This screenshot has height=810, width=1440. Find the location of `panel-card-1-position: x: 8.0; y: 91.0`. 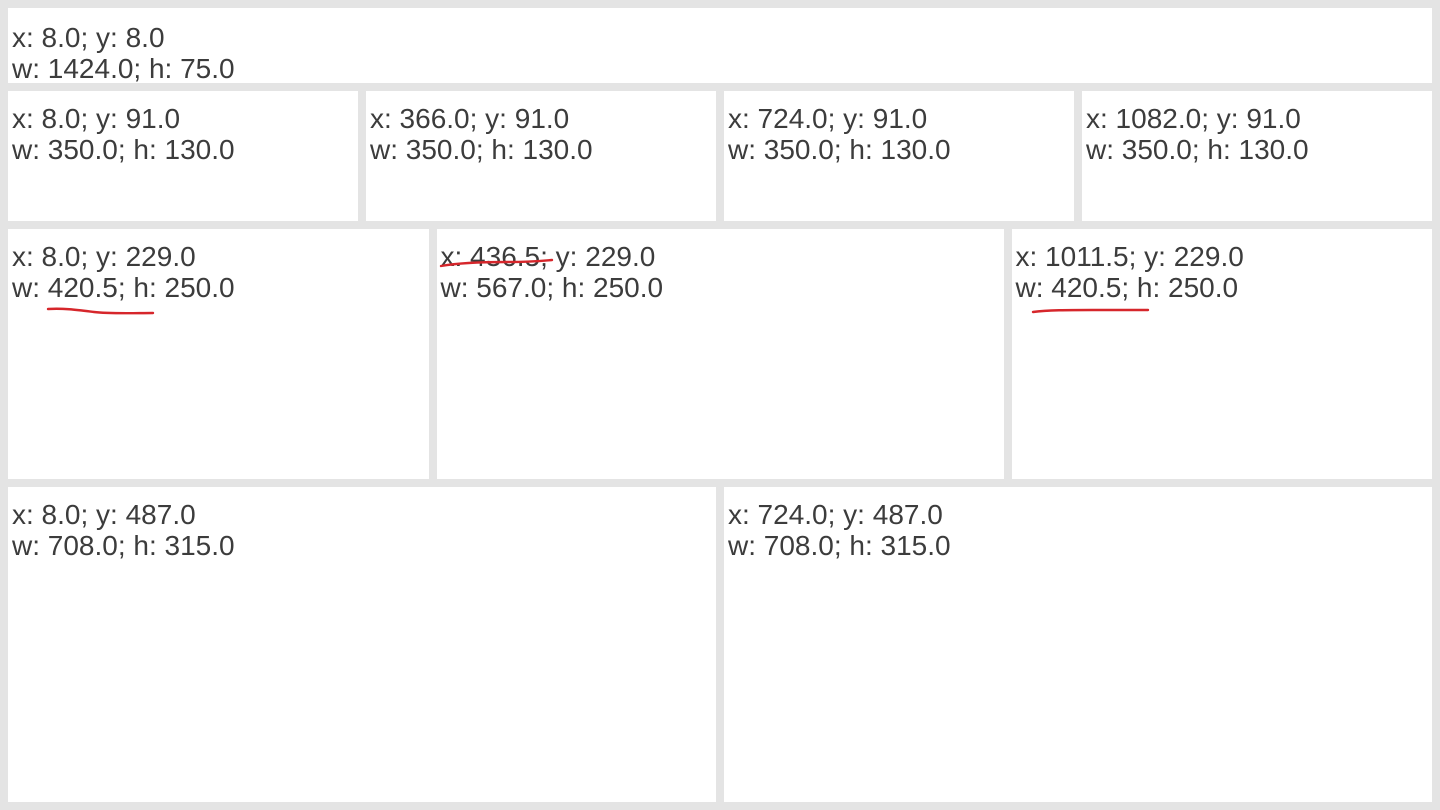

panel-card-1-position: x: 8.0; y: 91.0 is located at coordinates (96, 118).